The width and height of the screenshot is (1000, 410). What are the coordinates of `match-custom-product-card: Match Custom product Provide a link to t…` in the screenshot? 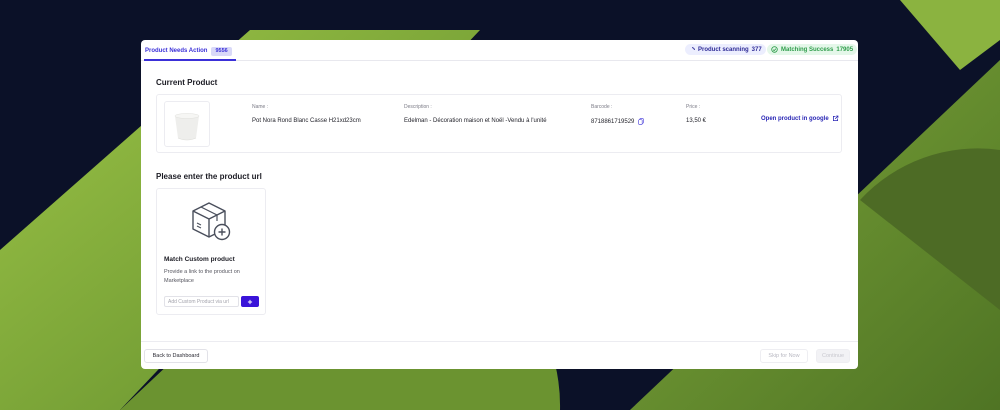 It's located at (211, 251).